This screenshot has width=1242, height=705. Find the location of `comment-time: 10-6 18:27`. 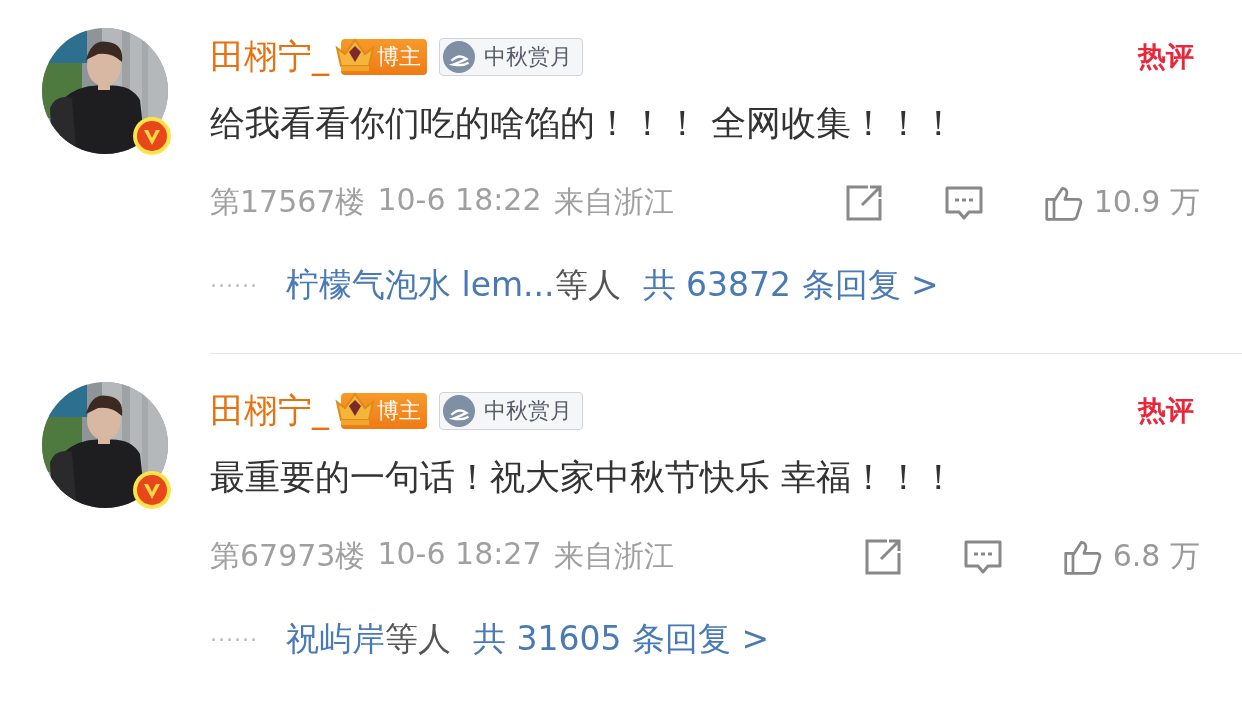

comment-time: 10-6 18:27 is located at coordinates (459, 554).